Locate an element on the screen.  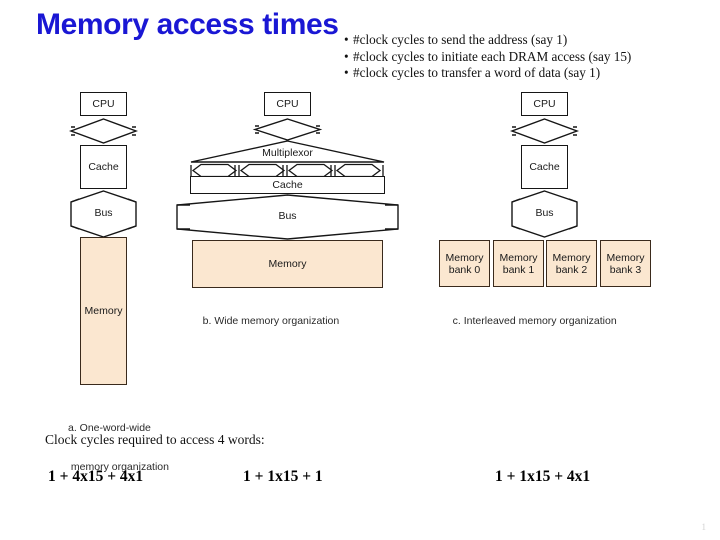
node-bus-c-label: Bus is located at coordinates (544, 213).